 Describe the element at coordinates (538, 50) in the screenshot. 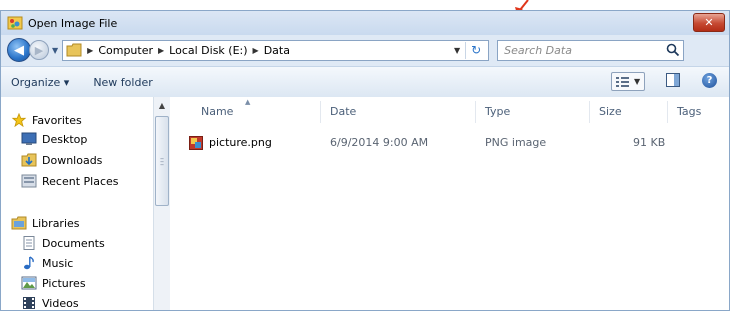

I see `search-input: Search Data` at that location.